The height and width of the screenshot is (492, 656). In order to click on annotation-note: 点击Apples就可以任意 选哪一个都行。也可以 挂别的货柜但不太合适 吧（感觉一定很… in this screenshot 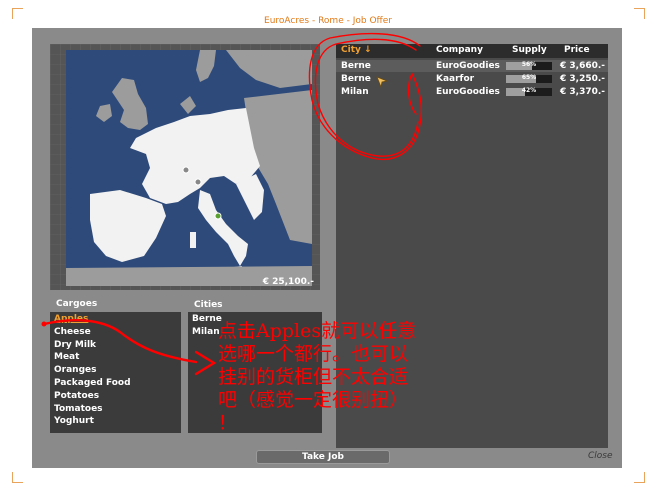, I will do `click(378, 377)`.